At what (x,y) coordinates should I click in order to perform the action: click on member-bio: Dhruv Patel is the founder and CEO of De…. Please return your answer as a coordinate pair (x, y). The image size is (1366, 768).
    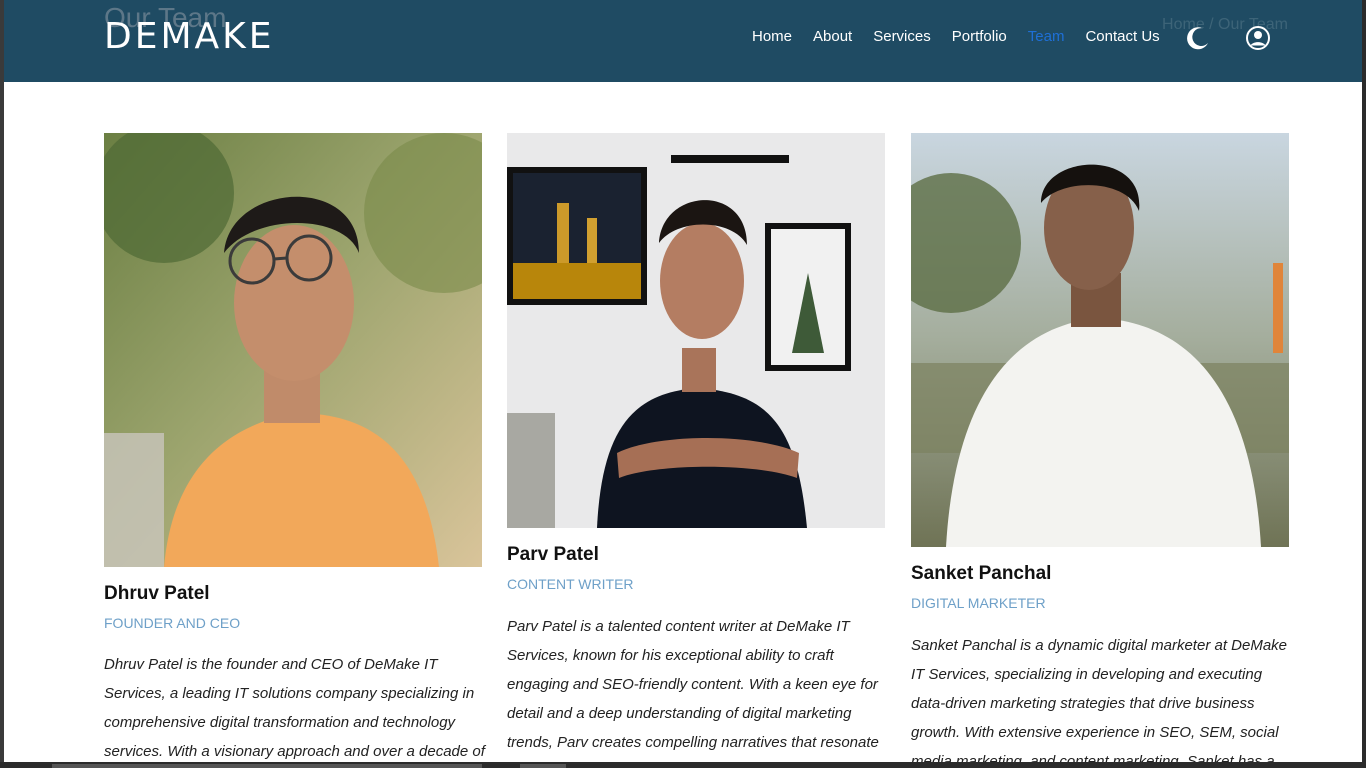
    Looking at the image, I should click on (294, 708).